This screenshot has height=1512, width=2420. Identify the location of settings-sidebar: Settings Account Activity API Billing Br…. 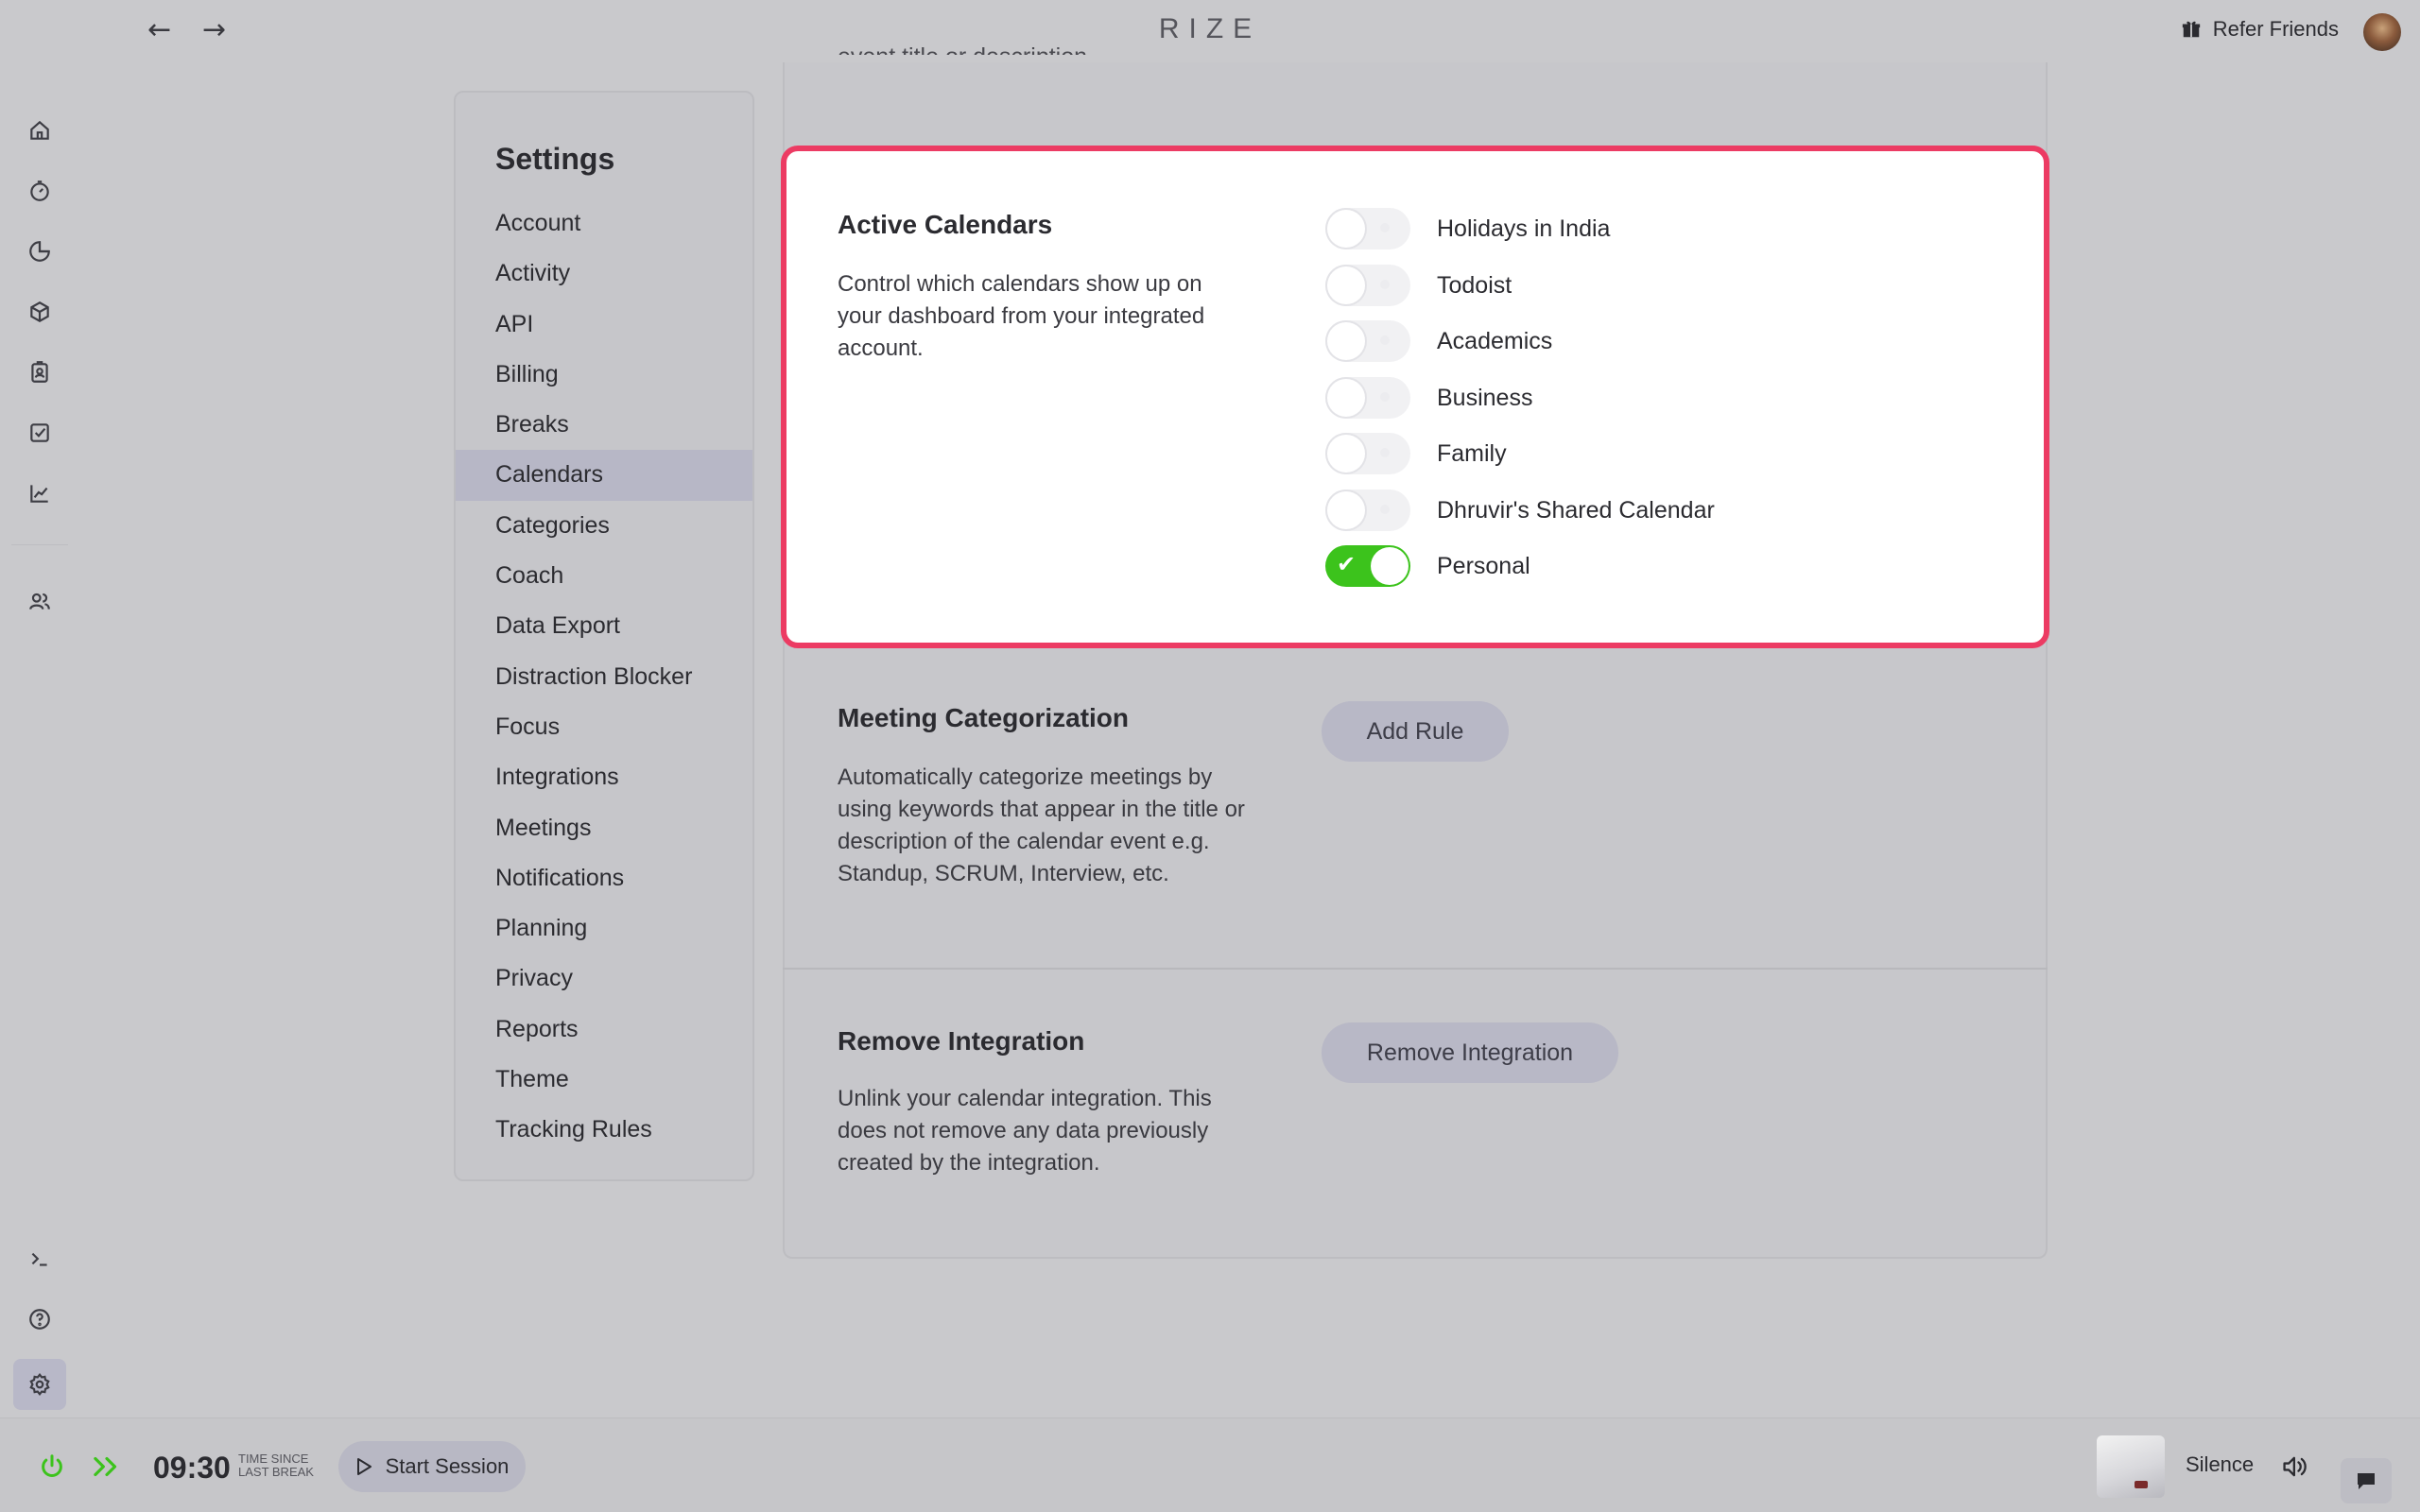
(604, 636).